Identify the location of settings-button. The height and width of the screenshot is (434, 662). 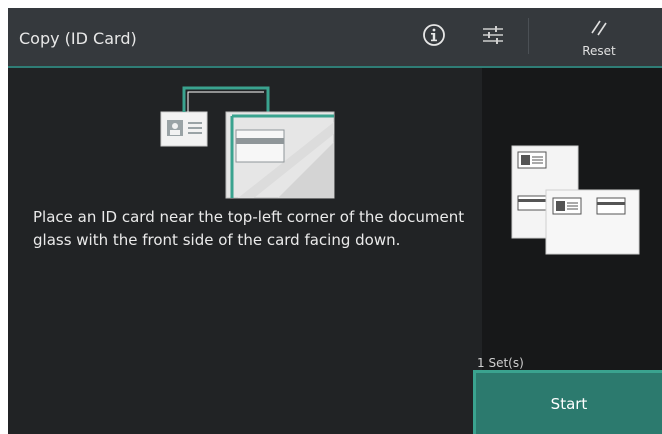
(493, 37).